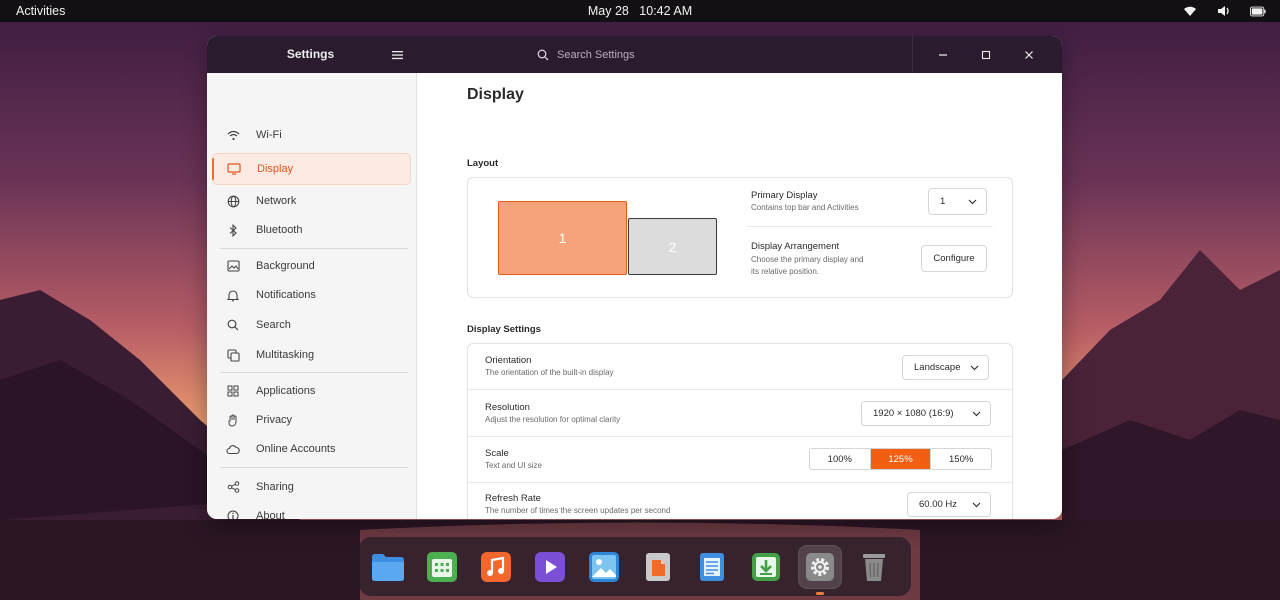 Image resolution: width=1280 pixels, height=600 pixels. What do you see at coordinates (912, 54) in the screenshot?
I see `titlebar-divider` at bounding box center [912, 54].